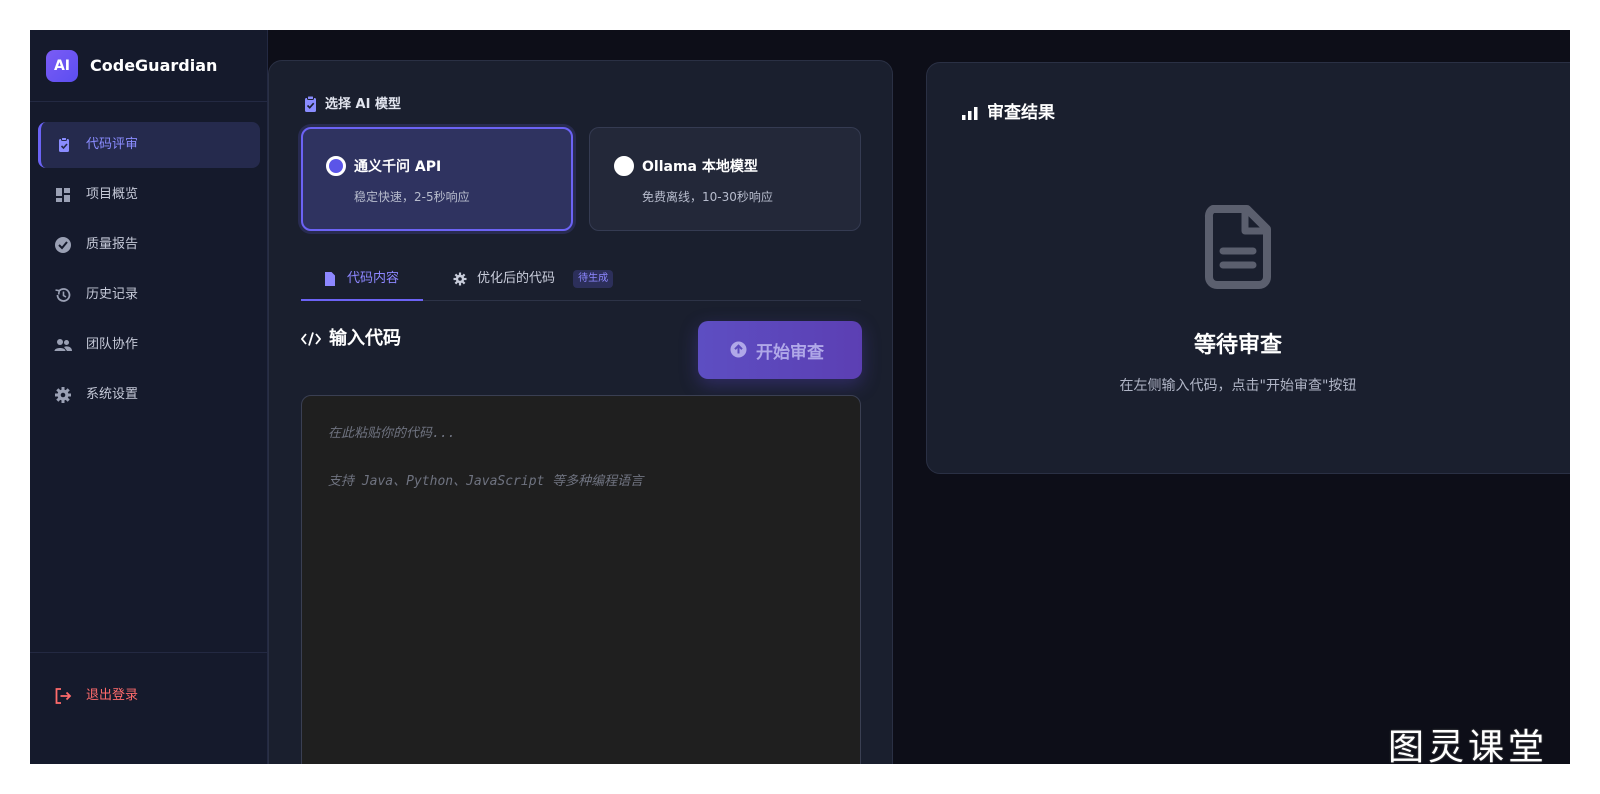 Image resolution: width=1600 pixels, height=794 pixels. I want to click on radio-selected, so click(336, 166).